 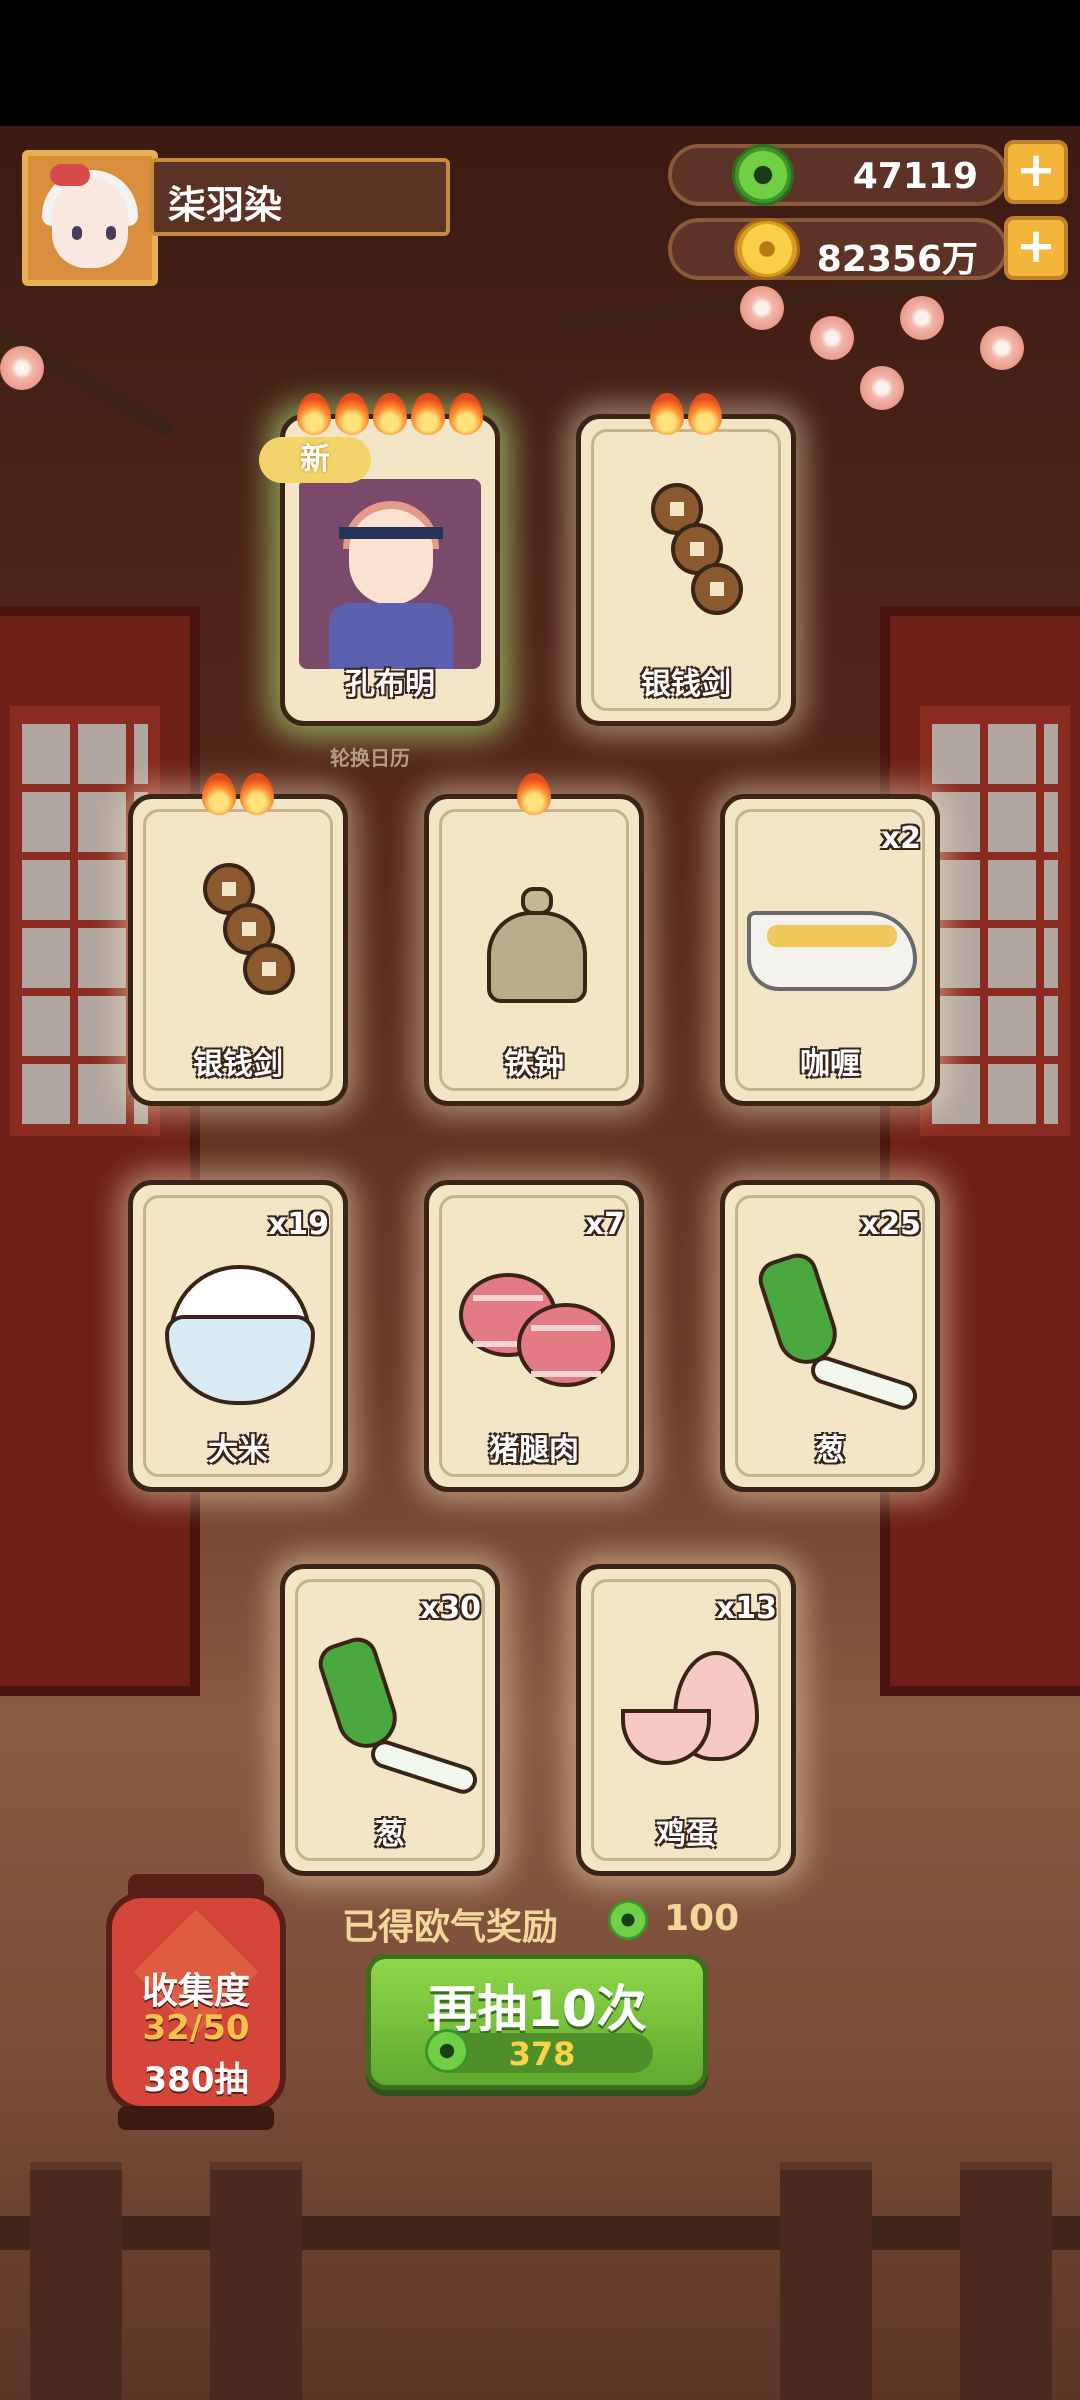 I want to click on item-count: x7, so click(x=604, y=1224).